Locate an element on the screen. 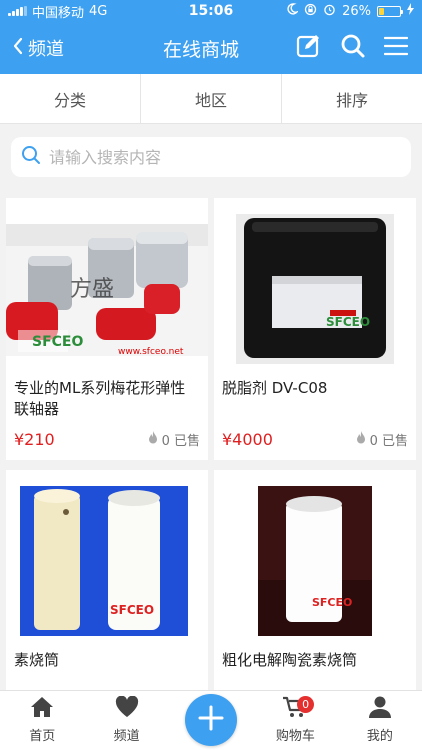 This screenshot has width=422, height=750. search-icon is located at coordinates (353, 48).